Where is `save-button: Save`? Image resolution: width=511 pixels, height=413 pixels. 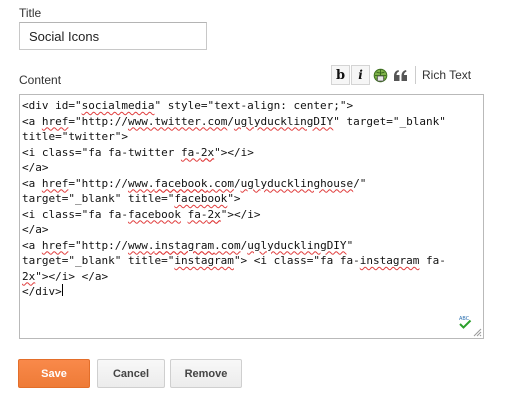 save-button: Save is located at coordinates (54, 373).